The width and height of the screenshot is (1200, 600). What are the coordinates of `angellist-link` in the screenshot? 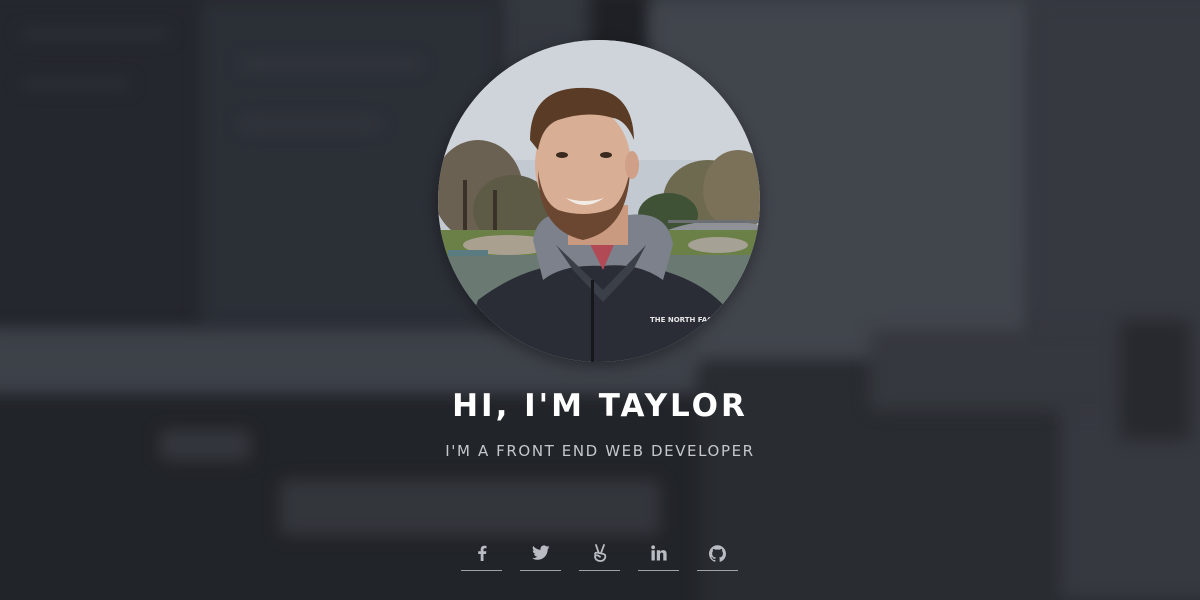 It's located at (599, 553).